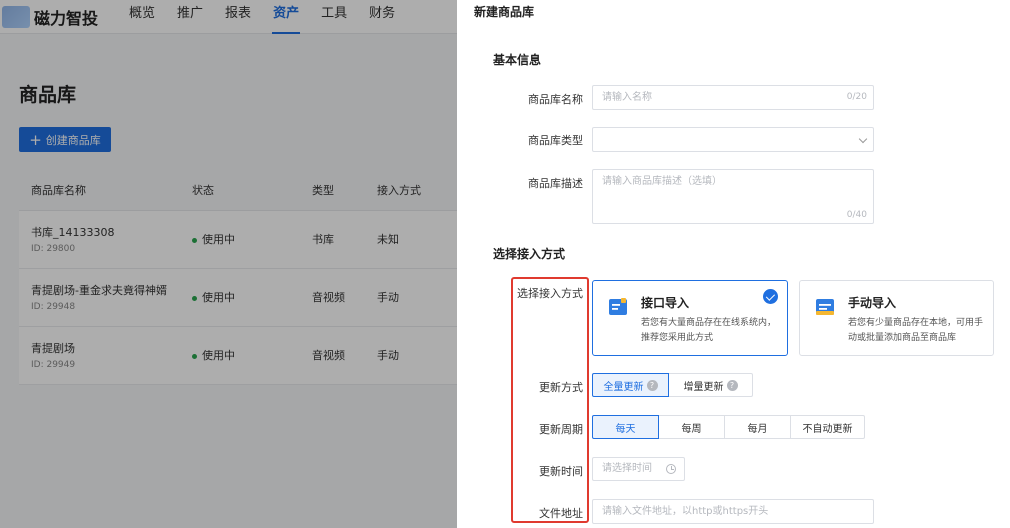 The height and width of the screenshot is (528, 1010). I want to click on chevron-down-icon, so click(863, 139).